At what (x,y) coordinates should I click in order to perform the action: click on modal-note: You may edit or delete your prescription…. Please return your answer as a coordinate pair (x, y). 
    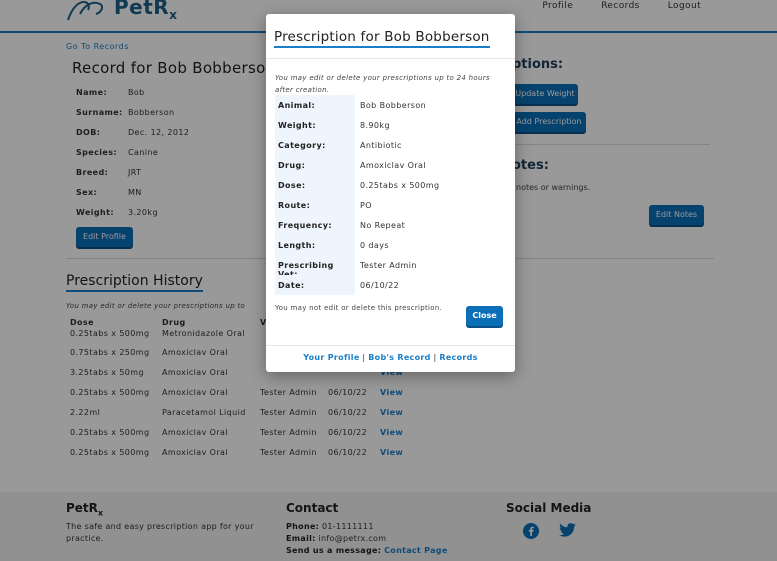
    Looking at the image, I should click on (382, 84).